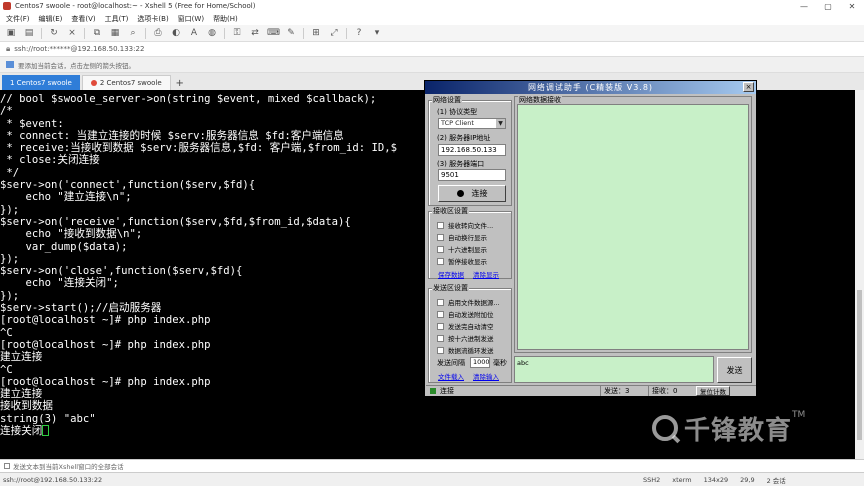 The height and width of the screenshot is (486, 864). Describe the element at coordinates (465, 314) in the screenshot. I see `append-bit-checkbox: 自动发送附加位` at that location.